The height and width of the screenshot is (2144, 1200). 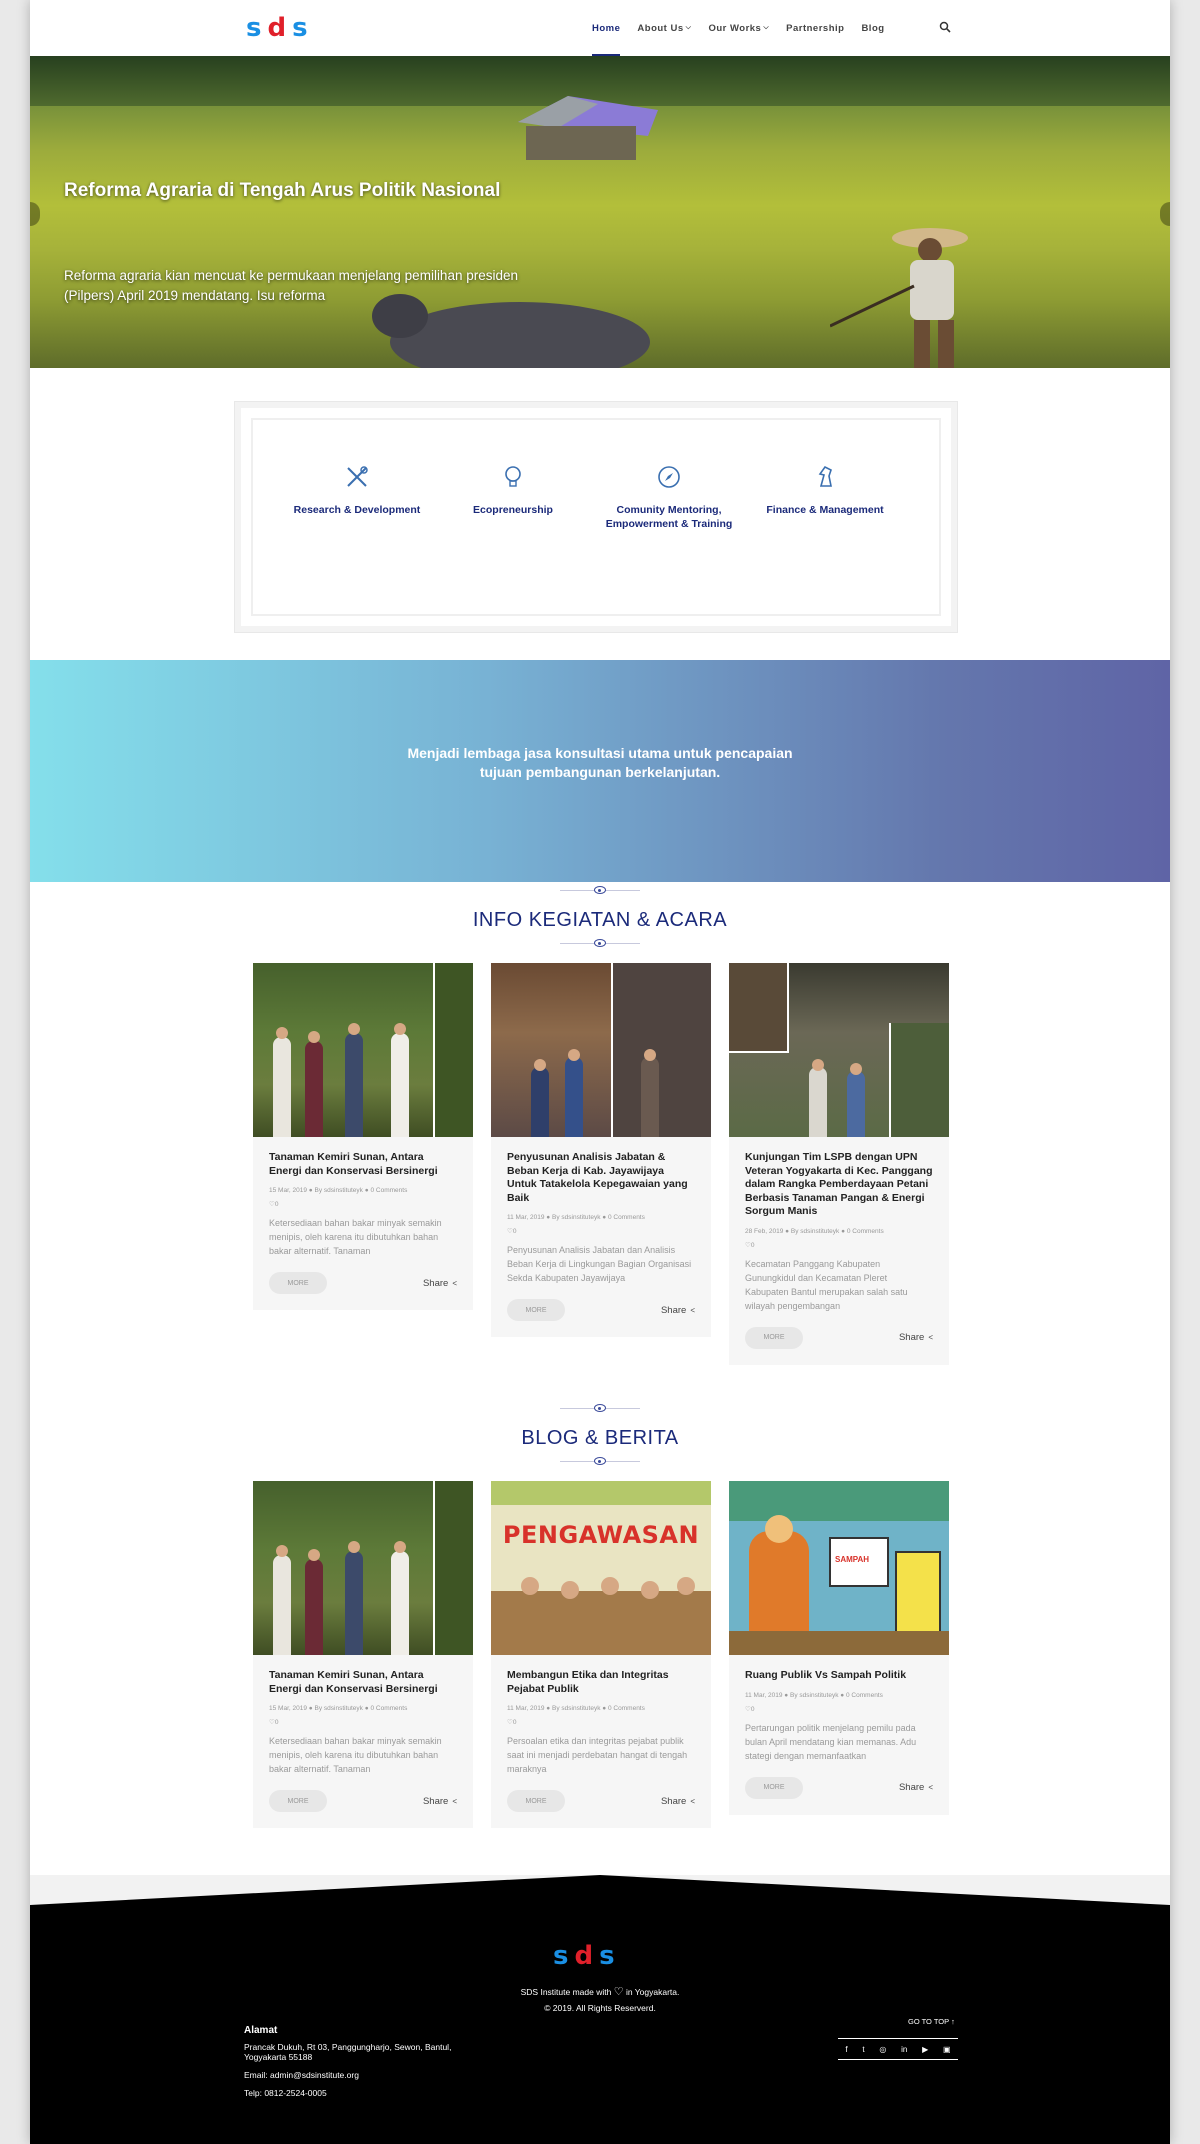 I want to click on nav-item-our-works: Our Works ⌵, so click(x=738, y=28).